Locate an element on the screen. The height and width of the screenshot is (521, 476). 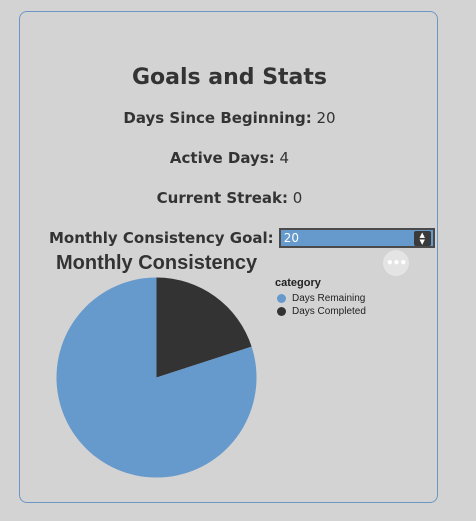
more-dots-icon: ••• is located at coordinates (396, 263).